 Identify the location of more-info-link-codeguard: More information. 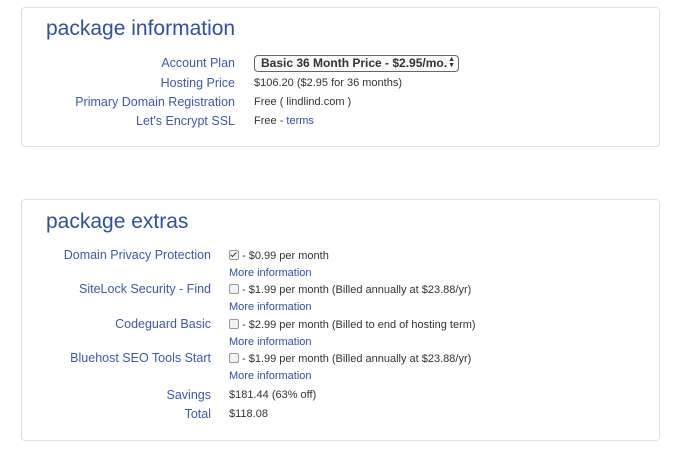
(270, 342).